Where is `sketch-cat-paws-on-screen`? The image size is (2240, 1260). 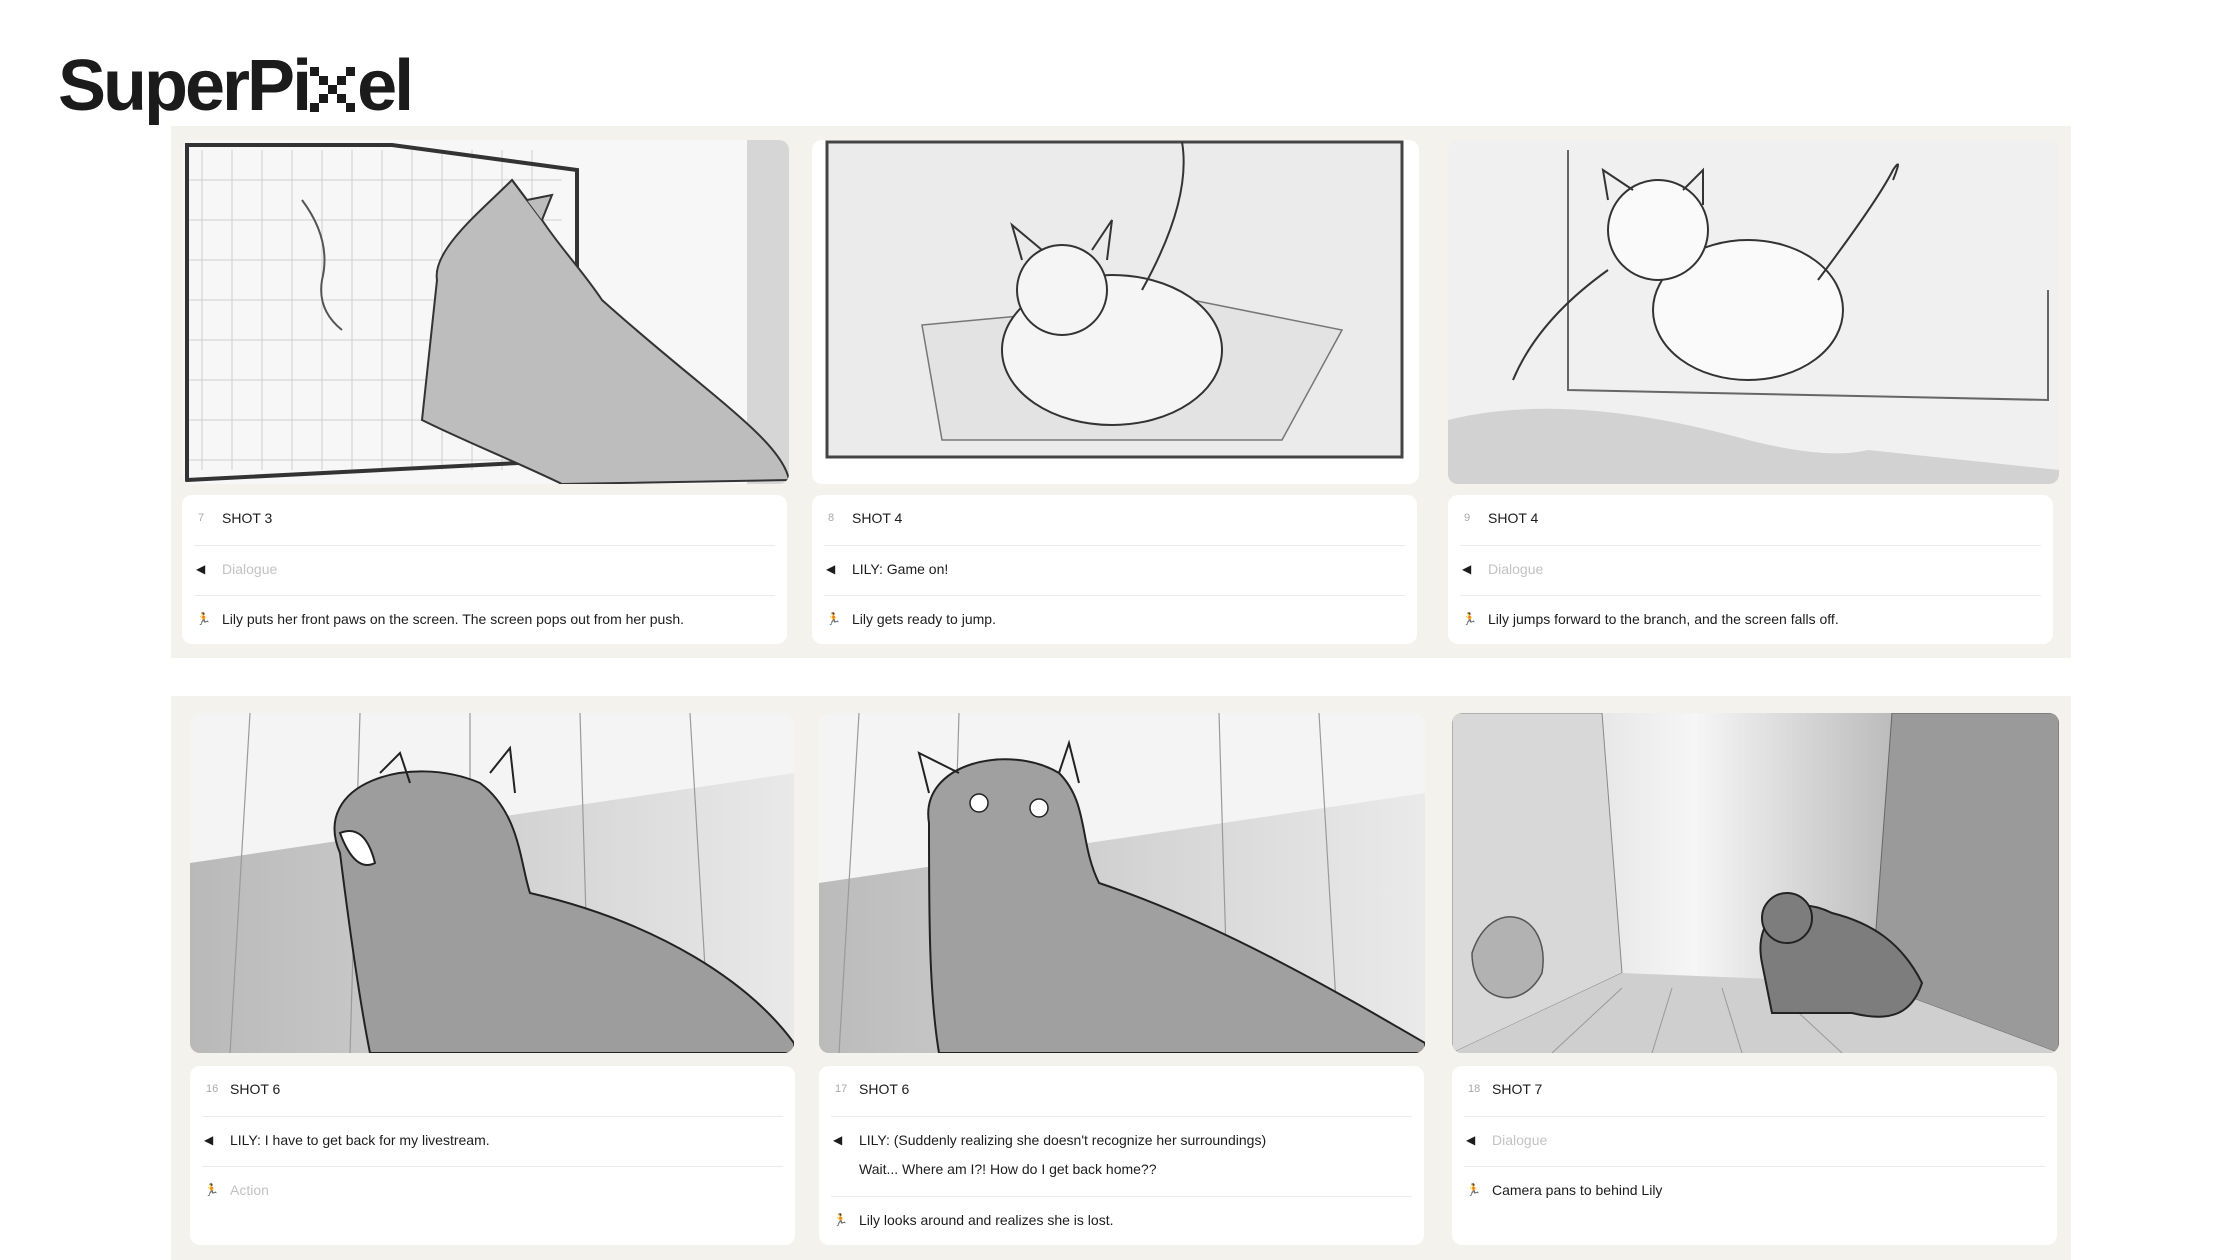 sketch-cat-paws-on-screen is located at coordinates (485, 312).